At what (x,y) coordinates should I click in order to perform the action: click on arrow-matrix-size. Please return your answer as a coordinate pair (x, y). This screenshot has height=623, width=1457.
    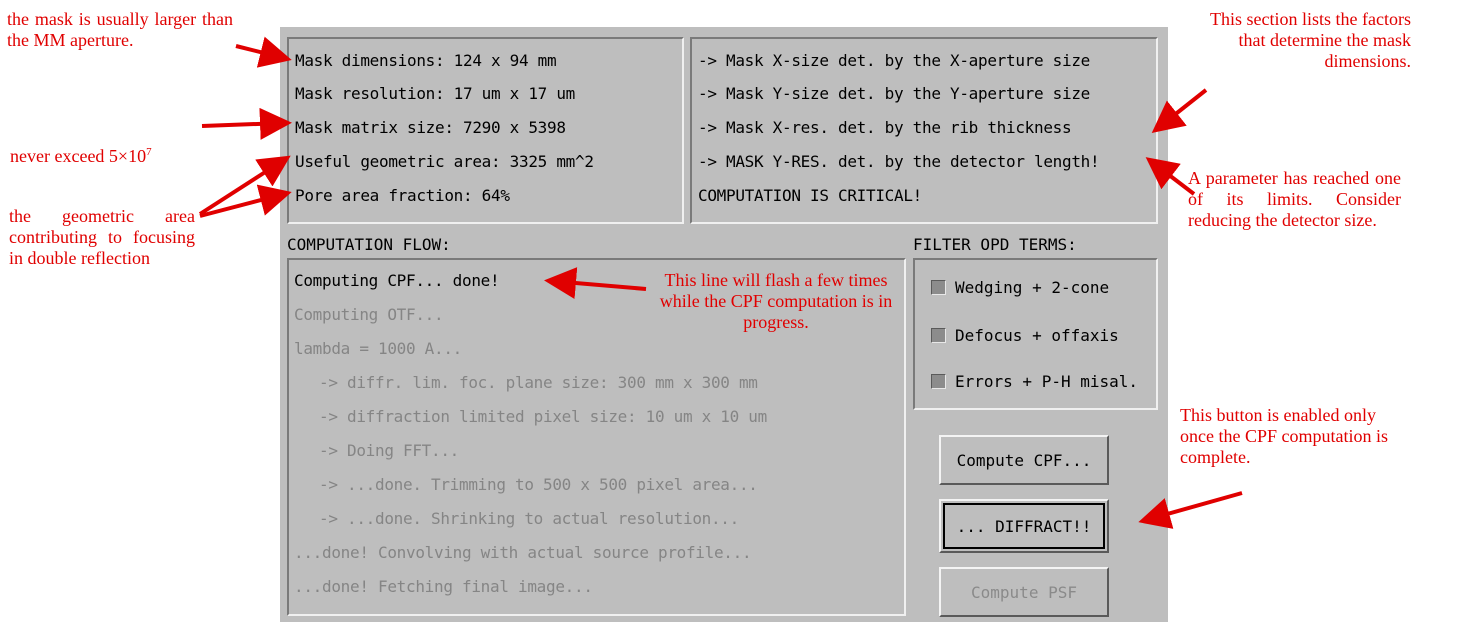
    Looking at the image, I should click on (246, 123).